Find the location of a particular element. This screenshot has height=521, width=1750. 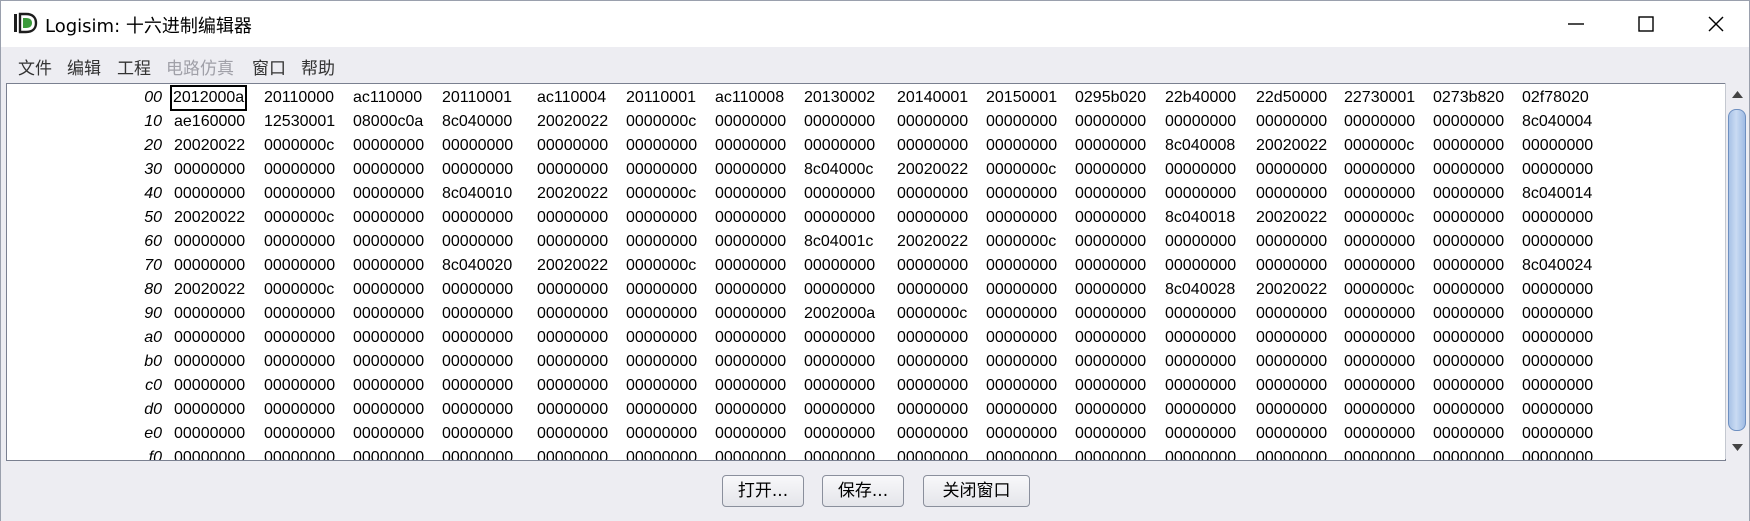

menu-help: 帮助 is located at coordinates (318, 66).